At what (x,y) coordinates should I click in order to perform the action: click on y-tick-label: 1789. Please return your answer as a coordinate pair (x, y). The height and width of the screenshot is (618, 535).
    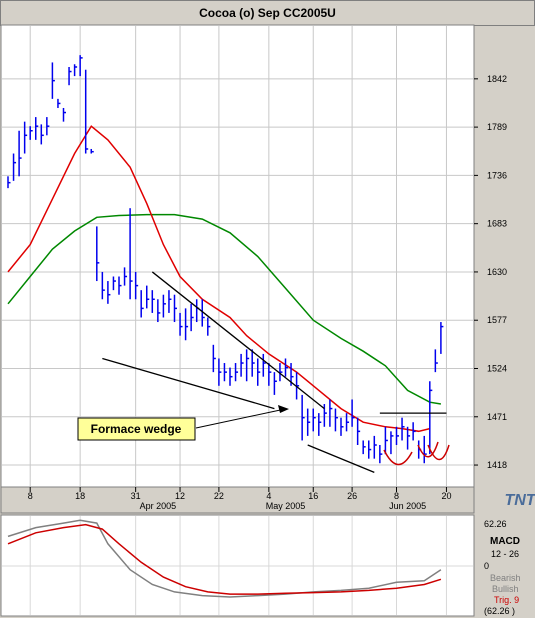
    Looking at the image, I should click on (497, 127).